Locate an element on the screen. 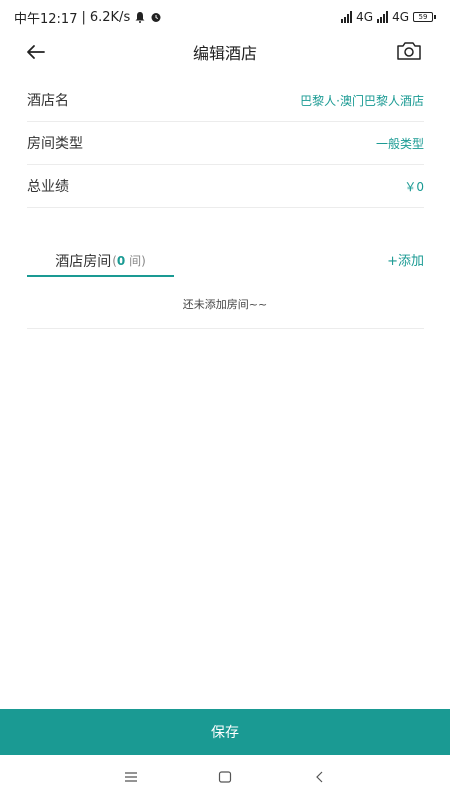 The width and height of the screenshot is (450, 800). room-count-unit: 间) is located at coordinates (135, 261).